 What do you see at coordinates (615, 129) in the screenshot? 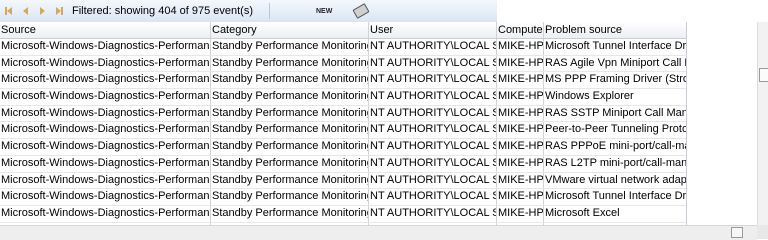
I see `cell-problem-source: Peer-to-Peer Tunneling Protocol` at bounding box center [615, 129].